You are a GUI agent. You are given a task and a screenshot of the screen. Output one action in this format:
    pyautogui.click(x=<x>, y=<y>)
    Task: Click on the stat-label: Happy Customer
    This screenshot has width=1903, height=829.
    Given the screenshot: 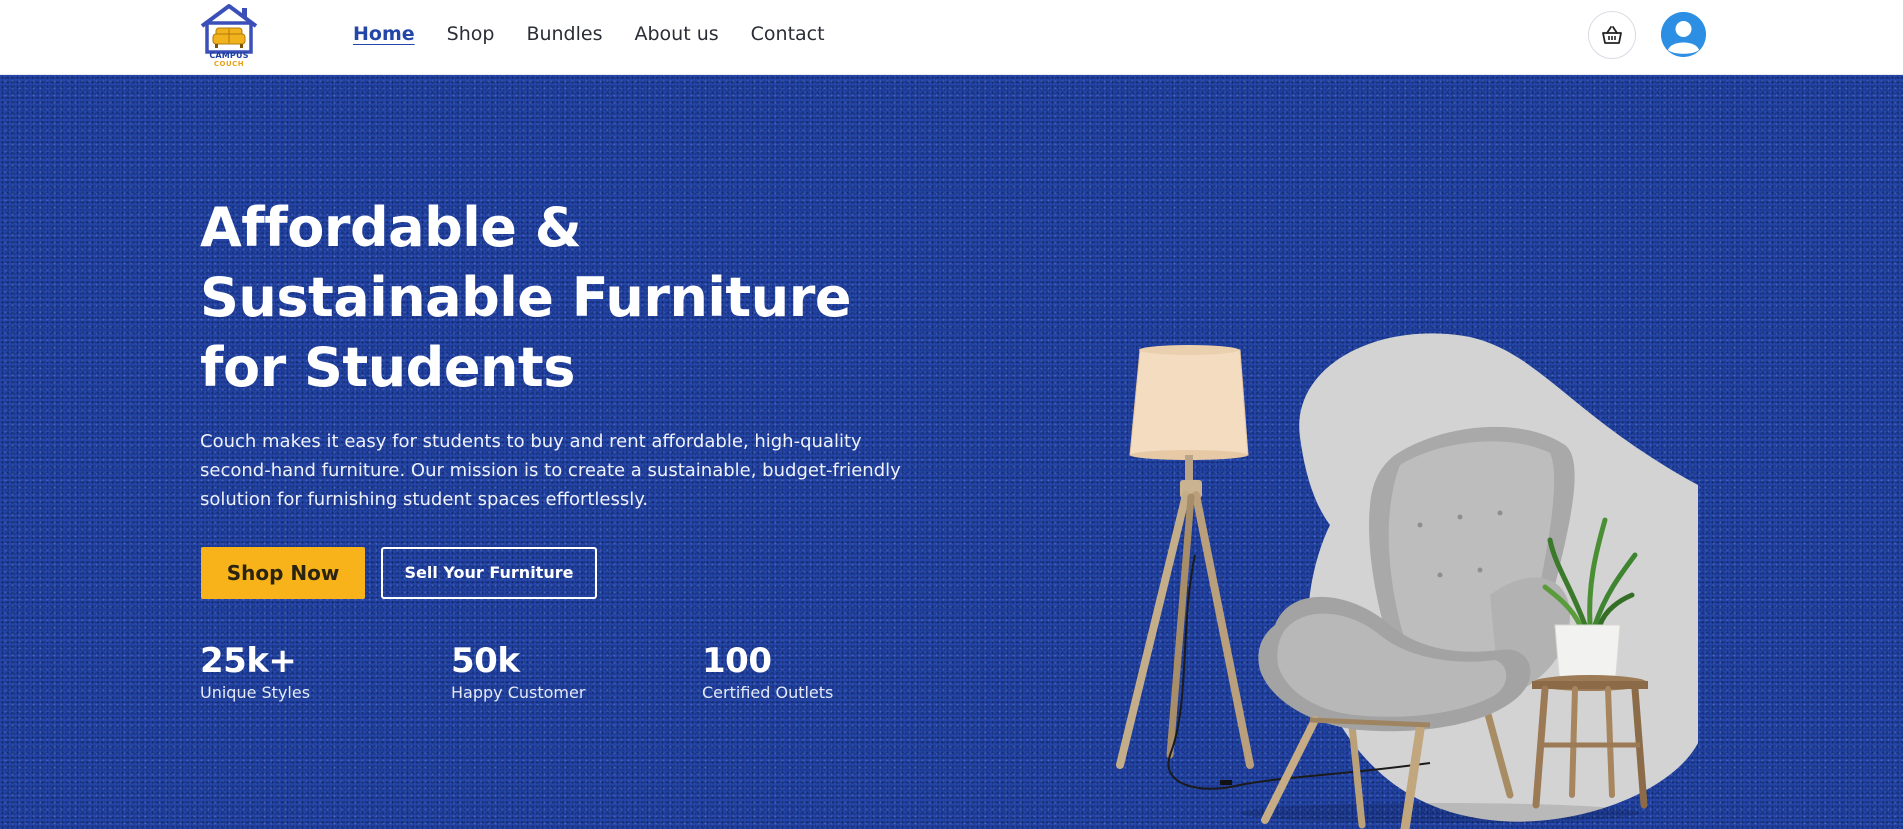 What is the action you would take?
    pyautogui.click(x=518, y=692)
    